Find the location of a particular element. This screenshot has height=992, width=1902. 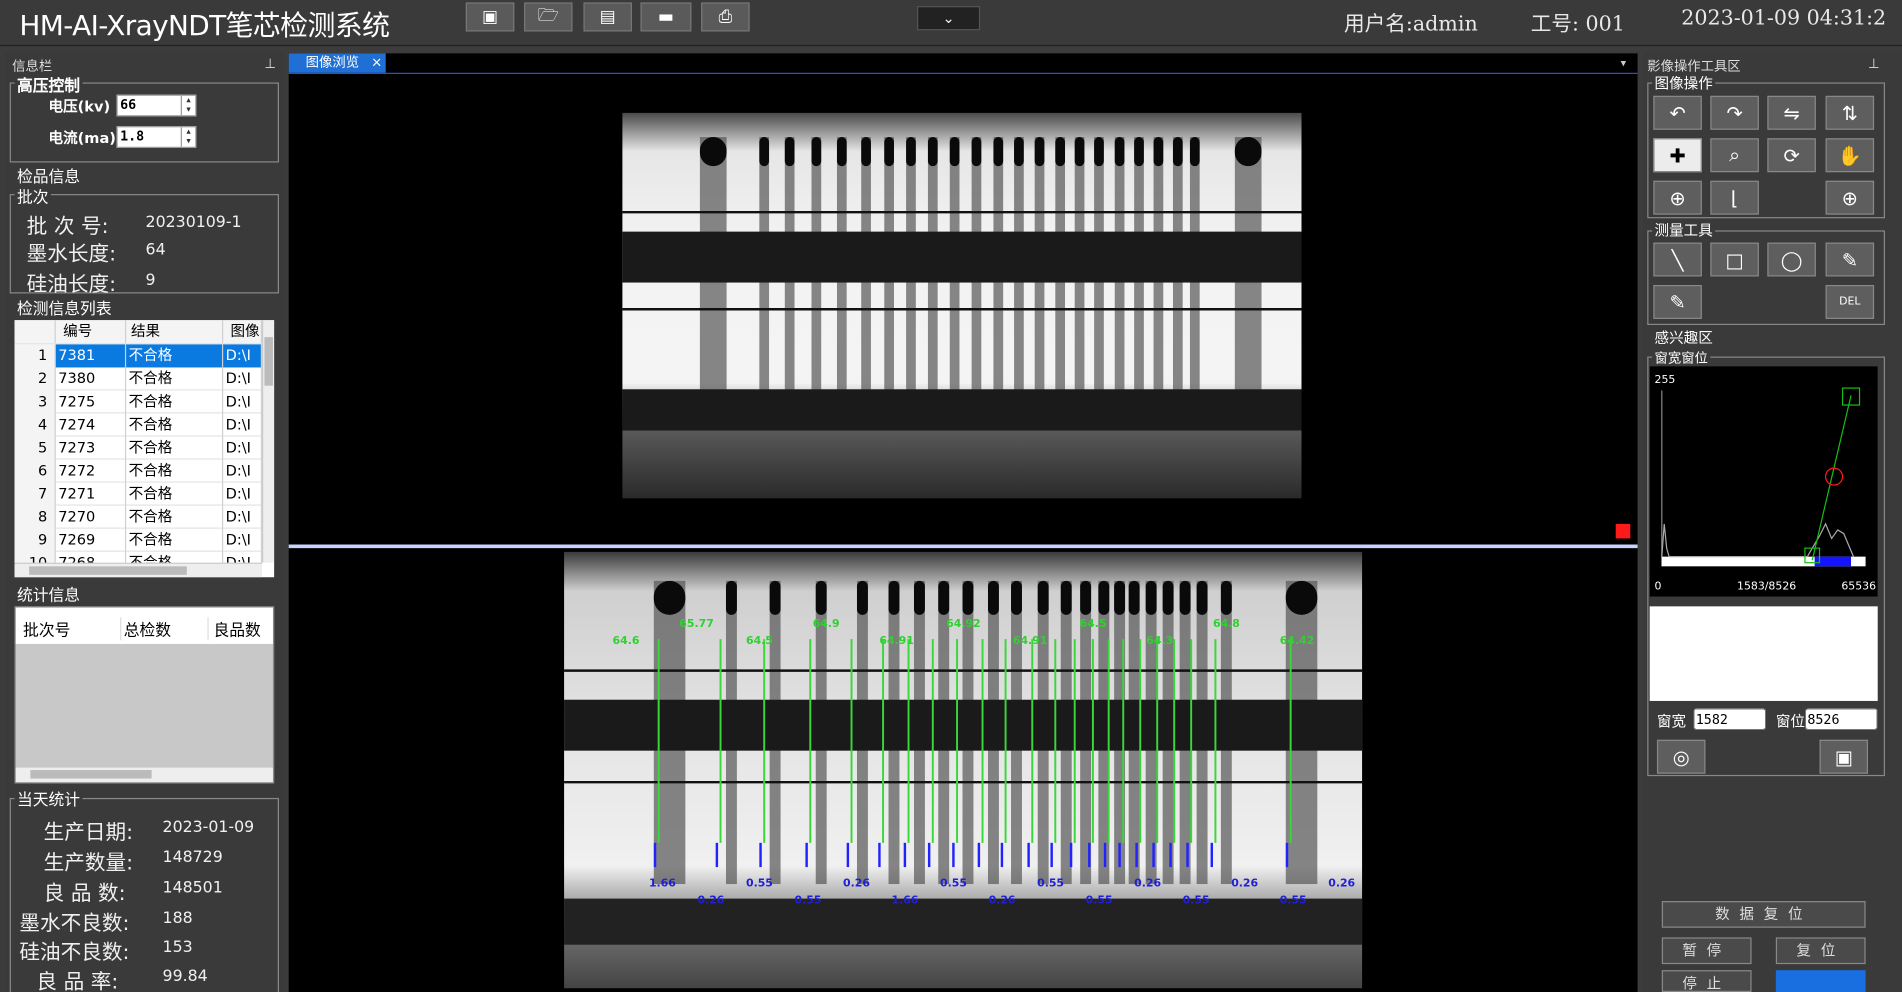

pan-button: ✚ is located at coordinates (1677, 155).